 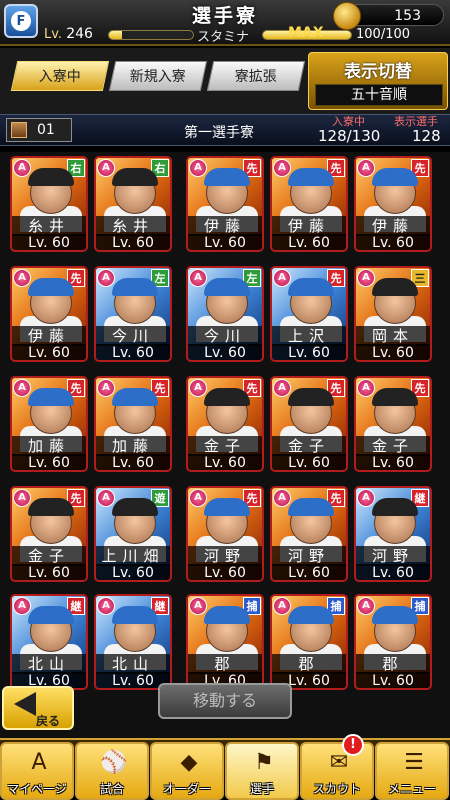 I want to click on sort-order-value: 五十音順, so click(x=379, y=95).